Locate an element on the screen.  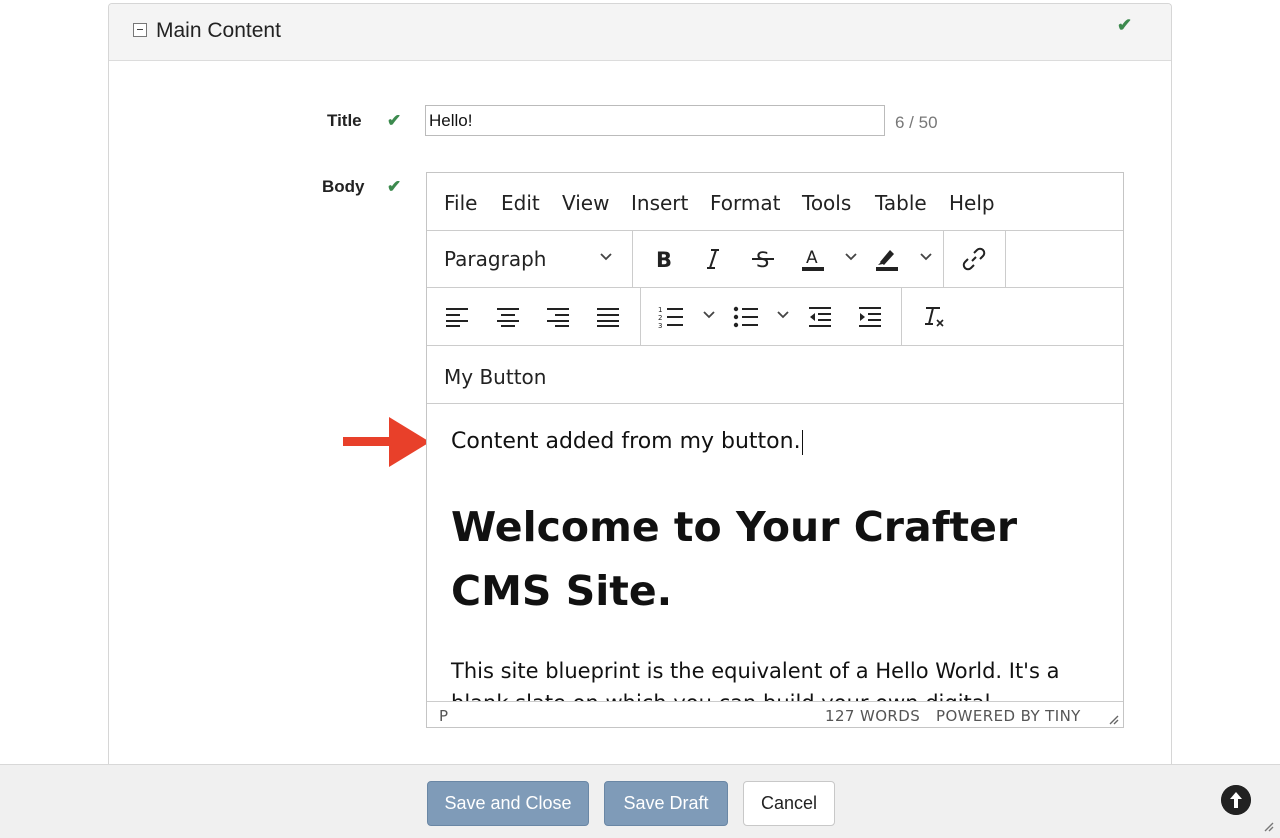
indent-icon is located at coordinates (870, 317).